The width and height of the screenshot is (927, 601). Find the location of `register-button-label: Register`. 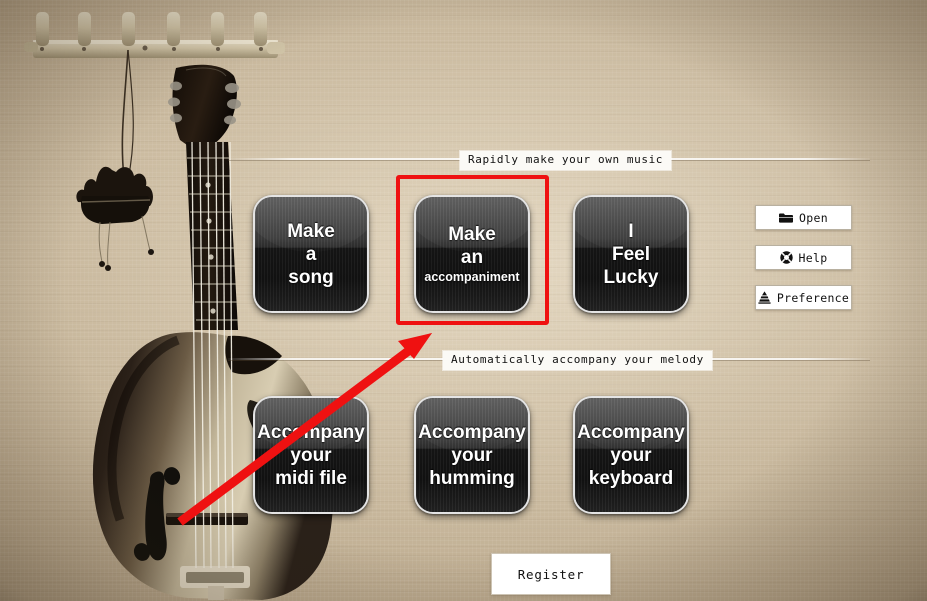

register-button-label: Register is located at coordinates (551, 574).